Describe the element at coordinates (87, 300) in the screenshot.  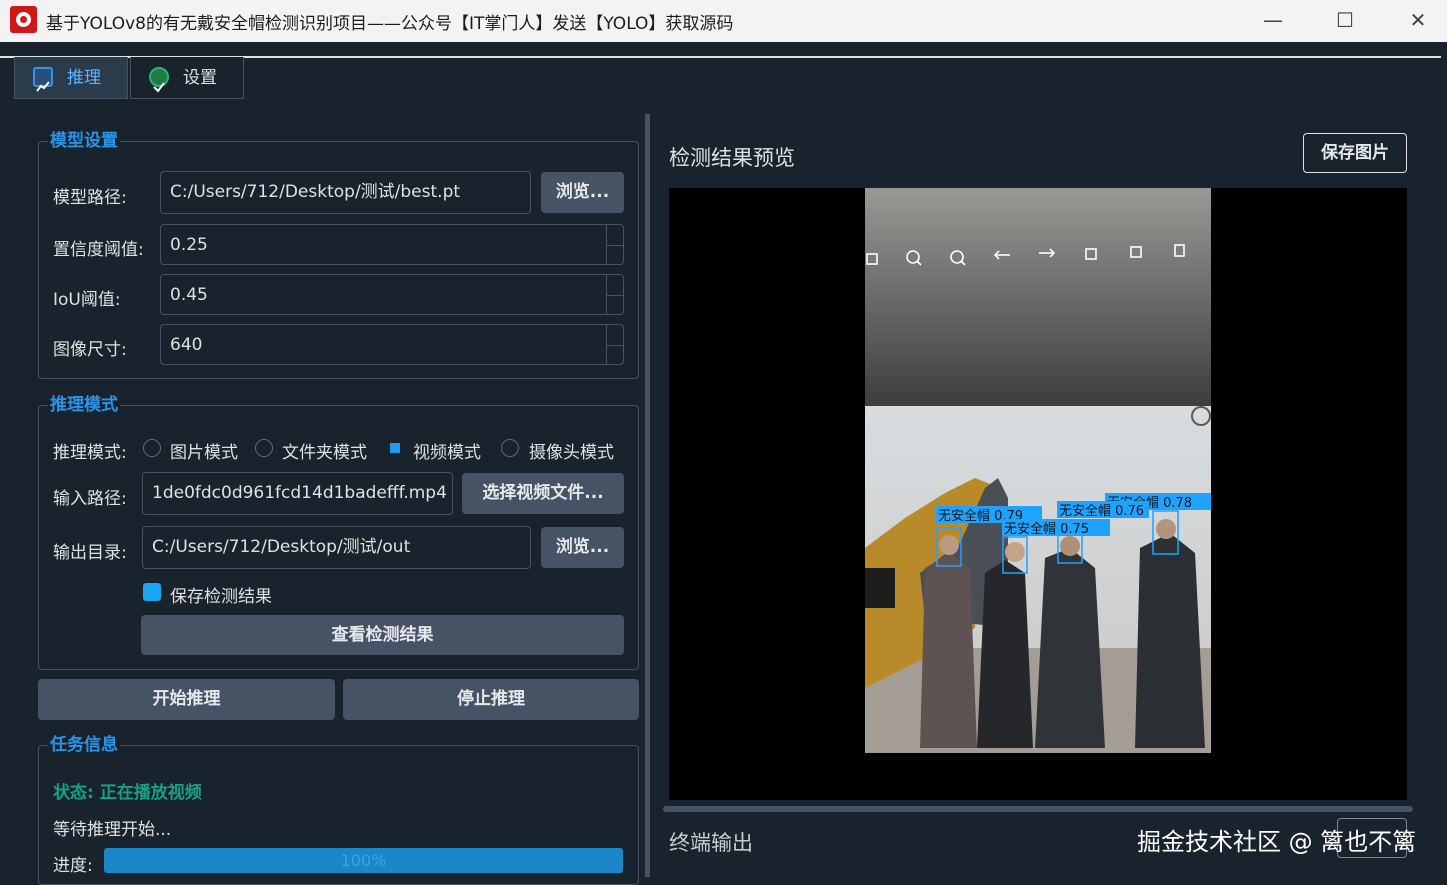
I see `iou-label: IoU阈值:` at that location.